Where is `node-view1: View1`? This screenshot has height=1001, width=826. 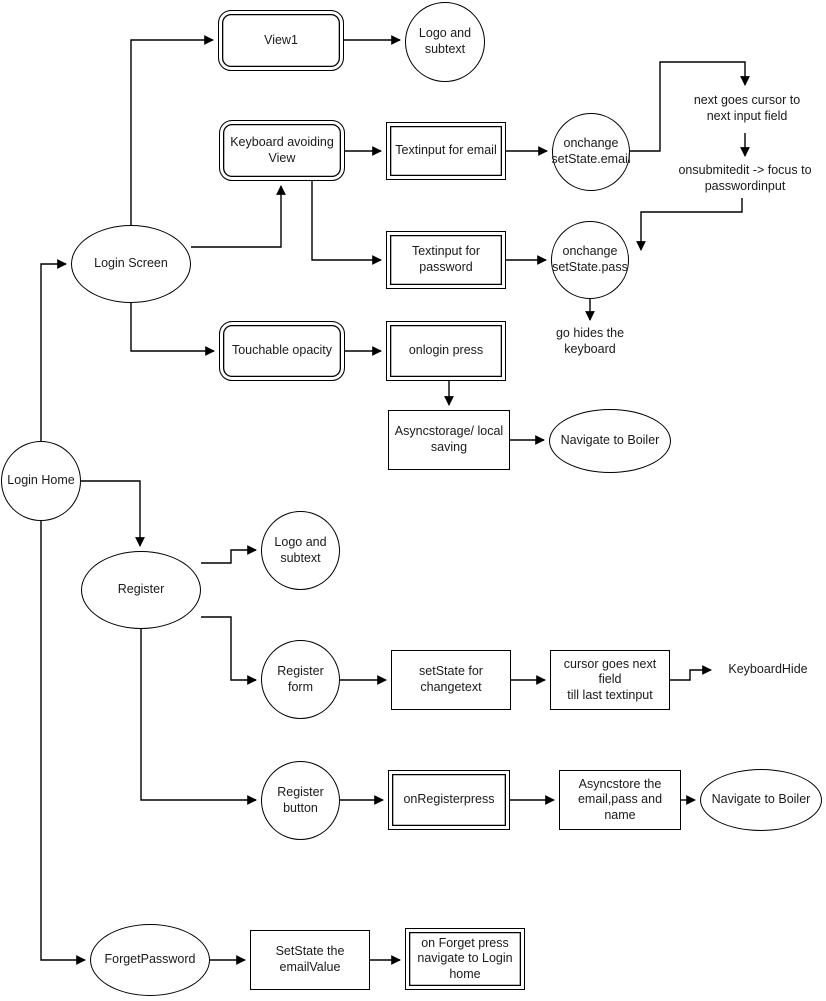
node-view1: View1 is located at coordinates (281, 40).